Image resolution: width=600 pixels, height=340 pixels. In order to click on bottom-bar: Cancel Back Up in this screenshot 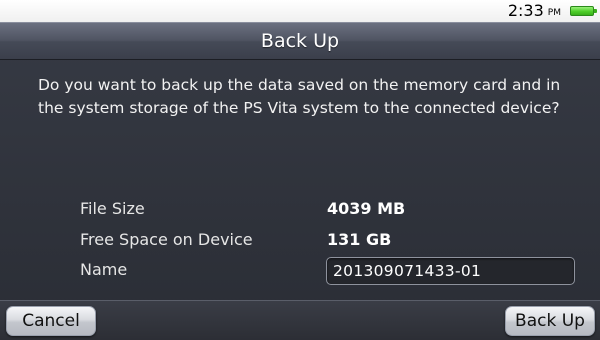, I will do `click(300, 320)`.